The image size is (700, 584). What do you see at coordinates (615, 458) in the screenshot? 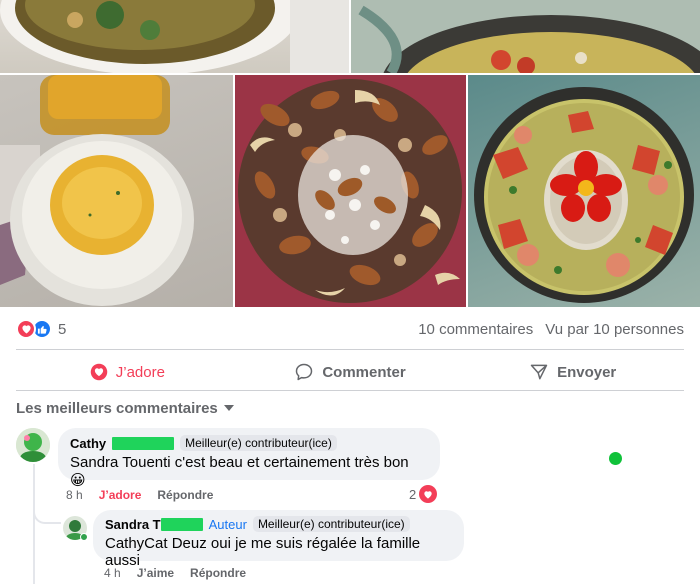
I see `green-dot-marker` at bounding box center [615, 458].